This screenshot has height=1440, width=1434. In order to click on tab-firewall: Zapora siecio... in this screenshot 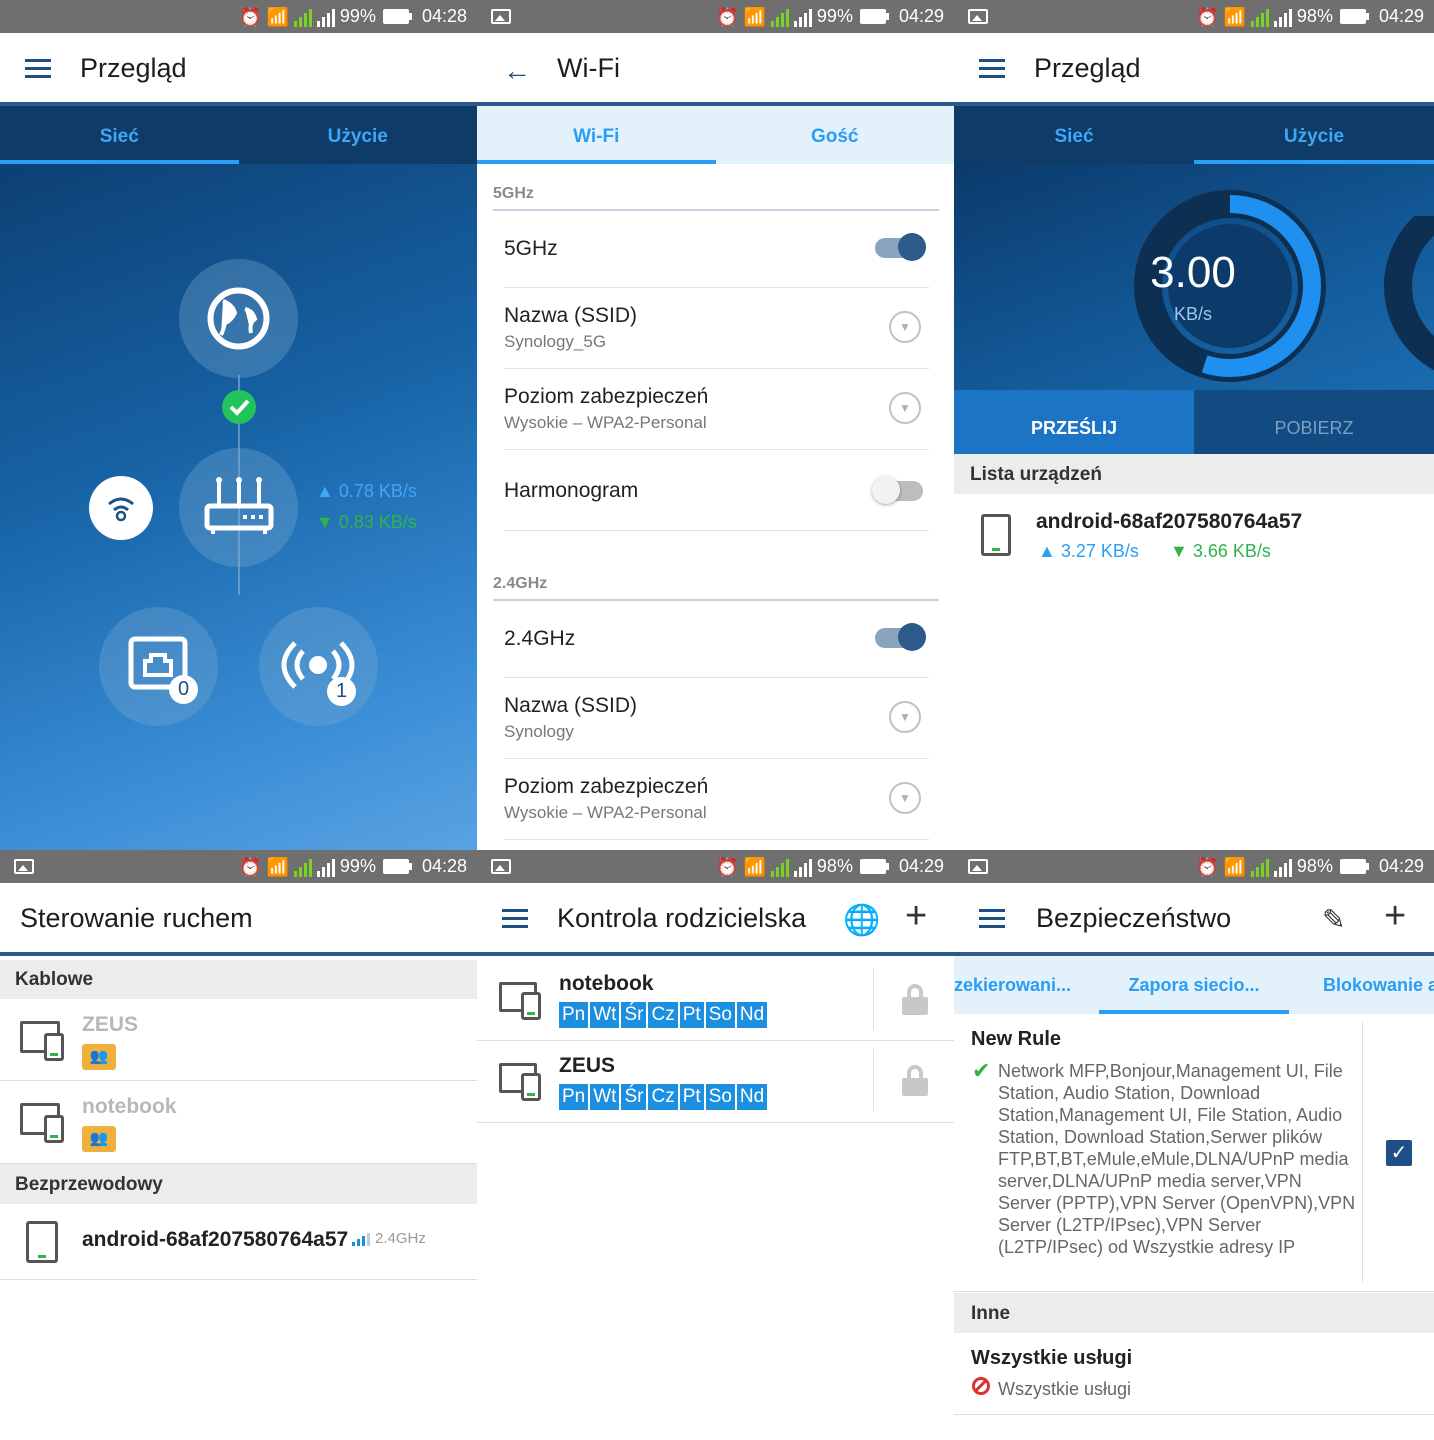, I will do `click(1194, 985)`.